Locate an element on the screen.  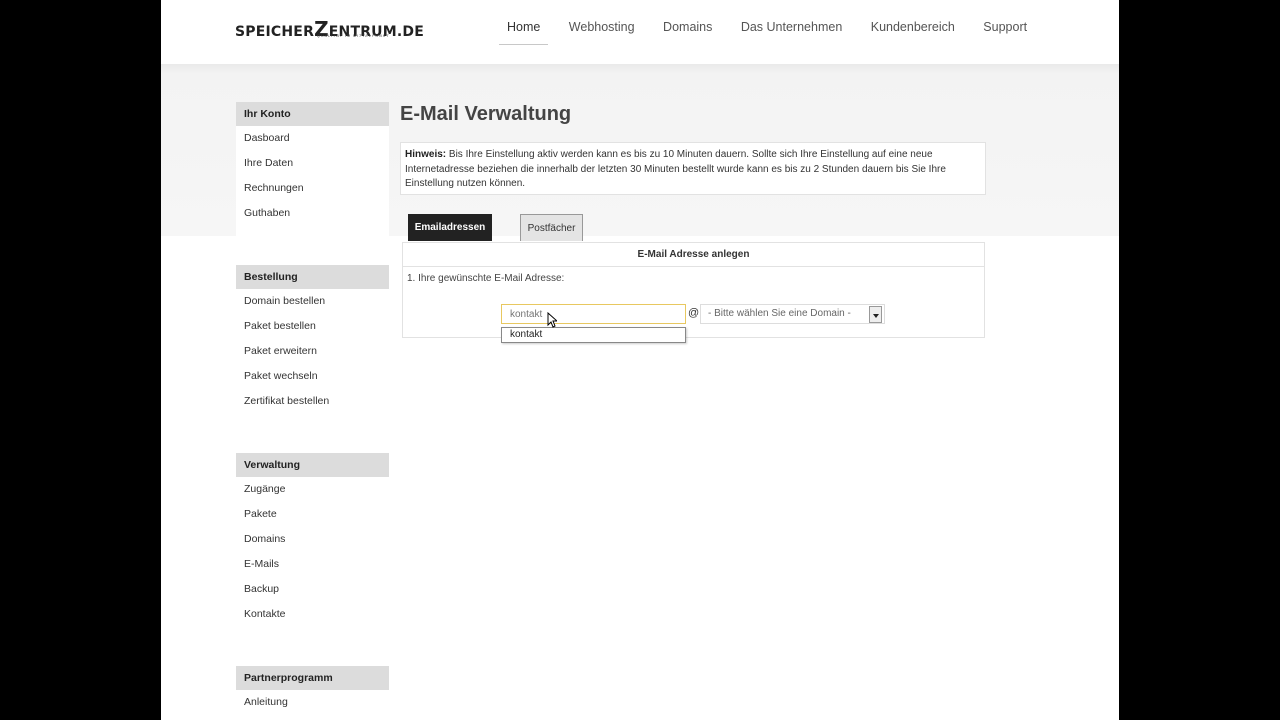
sidebar-item-paket-bestellen: Paket bestellen is located at coordinates (312, 326).